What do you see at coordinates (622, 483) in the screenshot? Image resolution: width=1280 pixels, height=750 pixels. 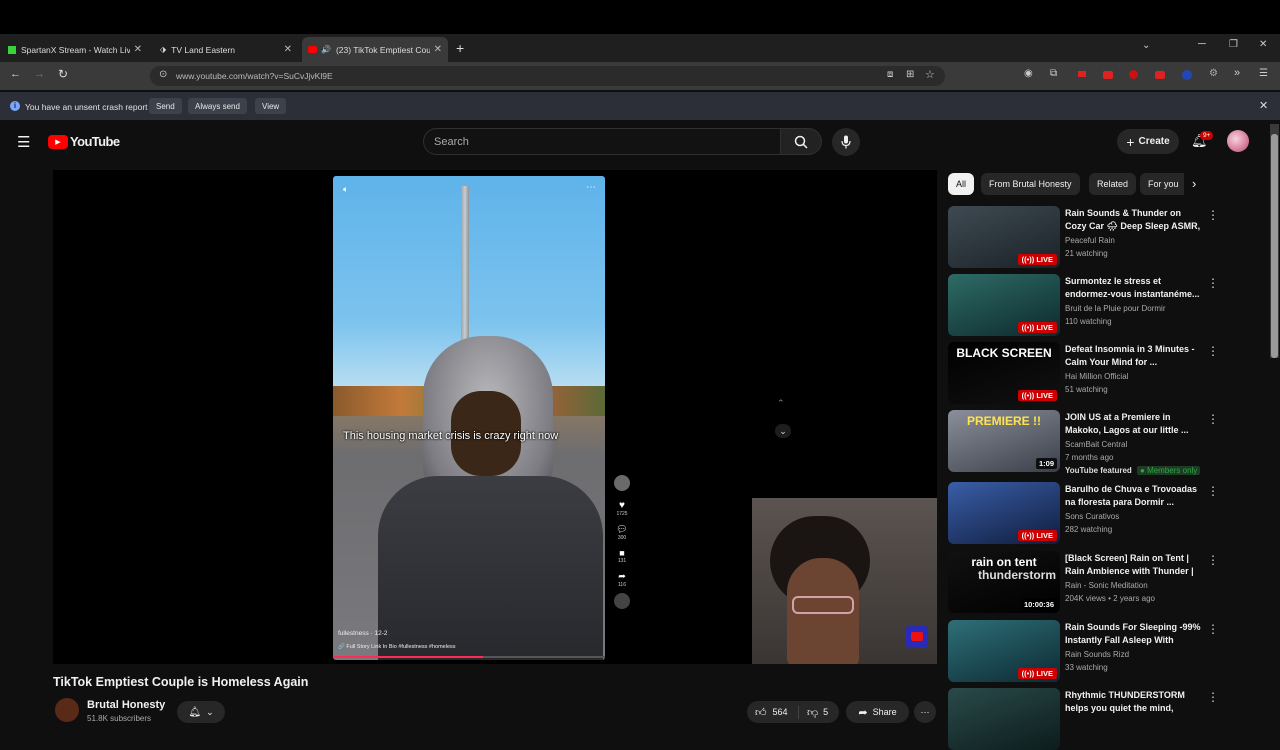 I see `creator-avatar` at bounding box center [622, 483].